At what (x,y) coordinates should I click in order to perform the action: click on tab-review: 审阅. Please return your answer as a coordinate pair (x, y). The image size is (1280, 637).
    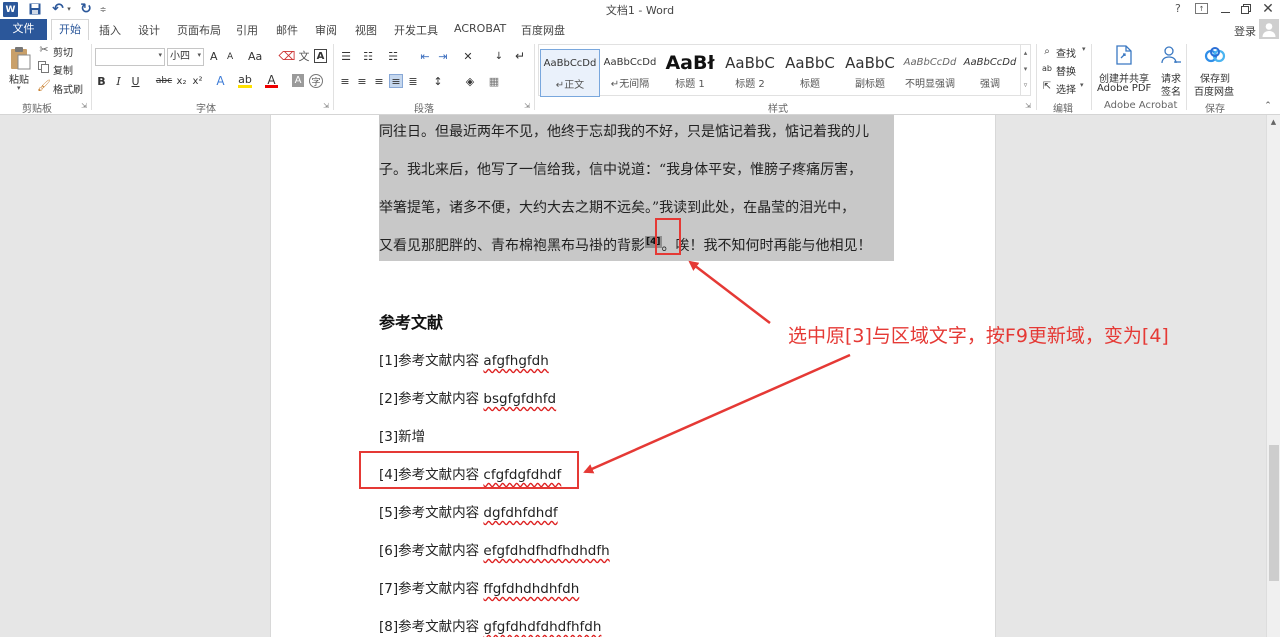
    Looking at the image, I should click on (326, 30).